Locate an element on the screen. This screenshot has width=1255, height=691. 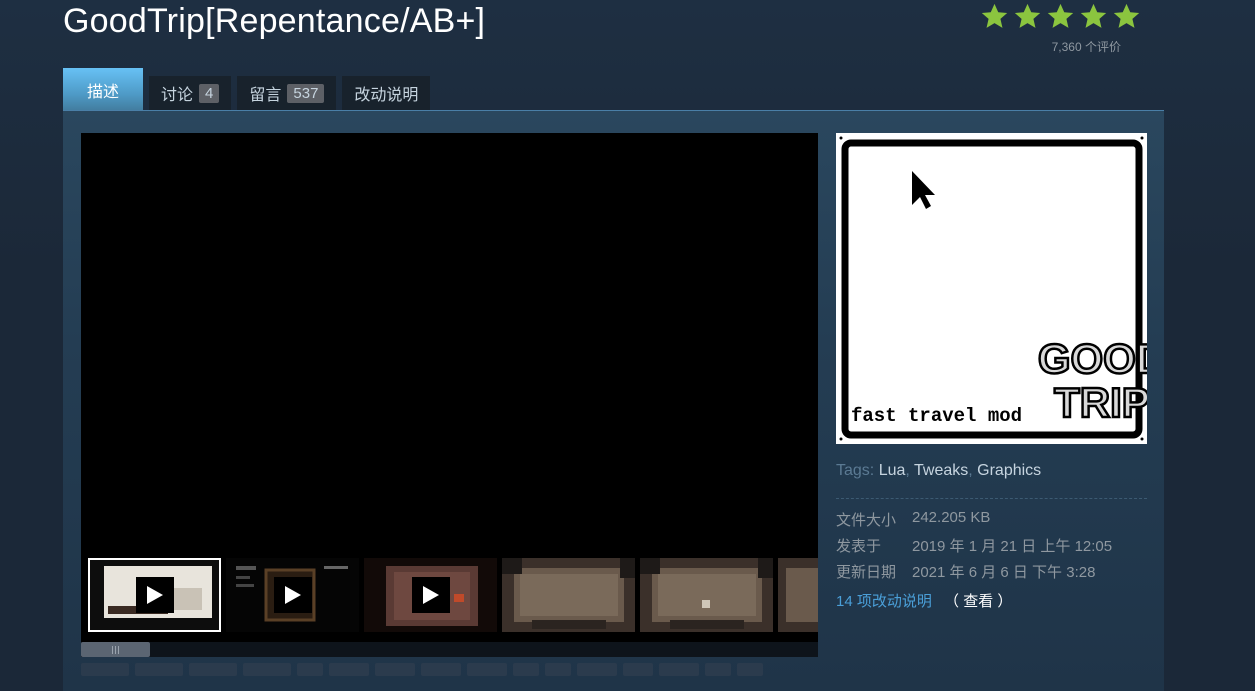
tab-label: 描述 is located at coordinates (103, 92).